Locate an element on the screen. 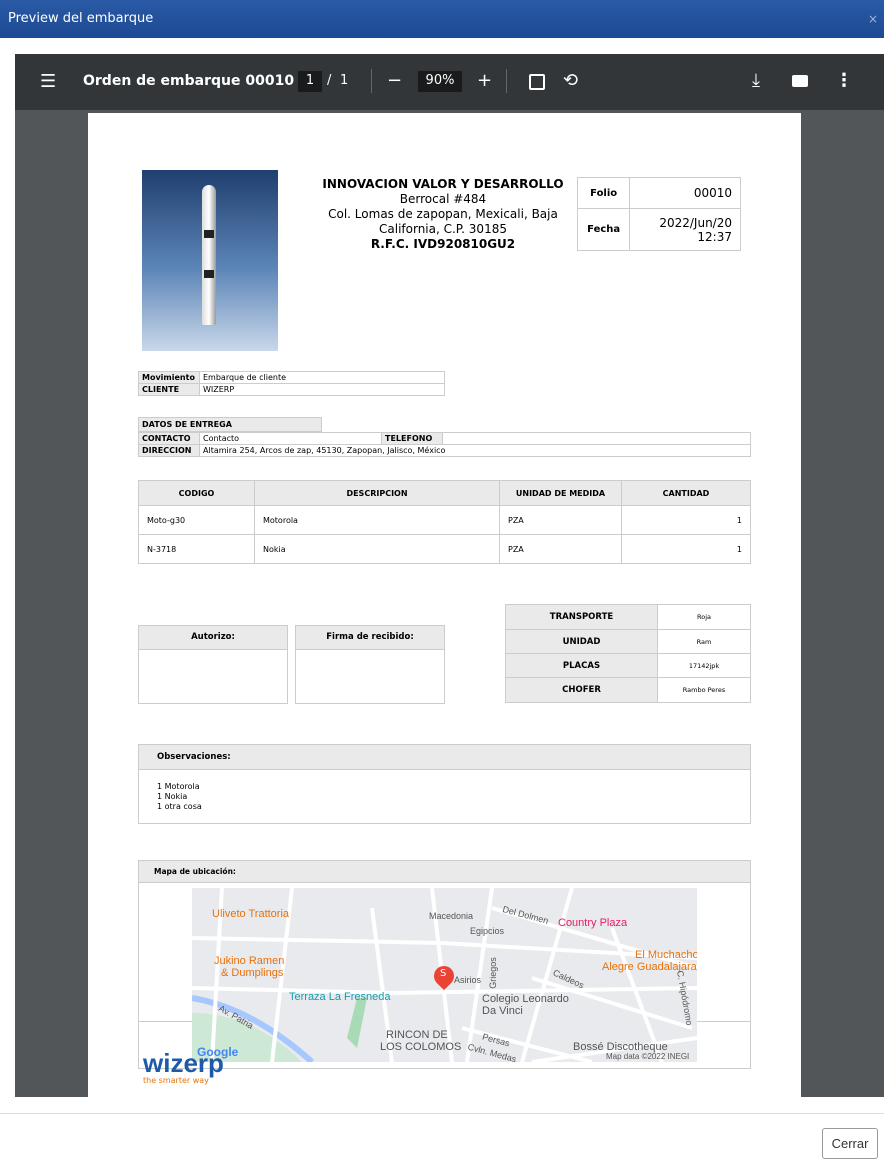 This screenshot has width=884, height=1173. print-icon is located at coordinates (800, 81).